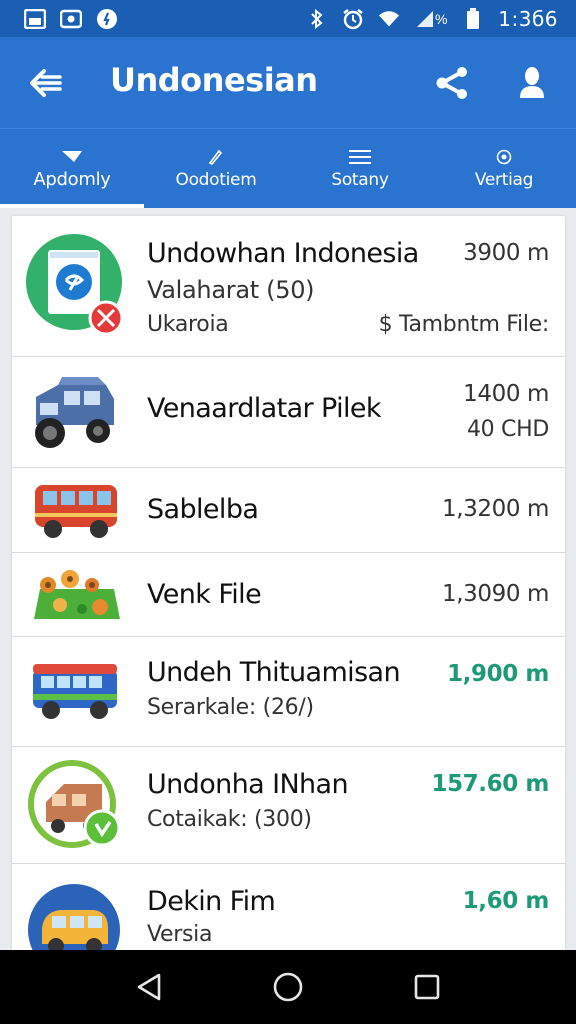  What do you see at coordinates (107, 18) in the screenshot?
I see `alert-icon` at bounding box center [107, 18].